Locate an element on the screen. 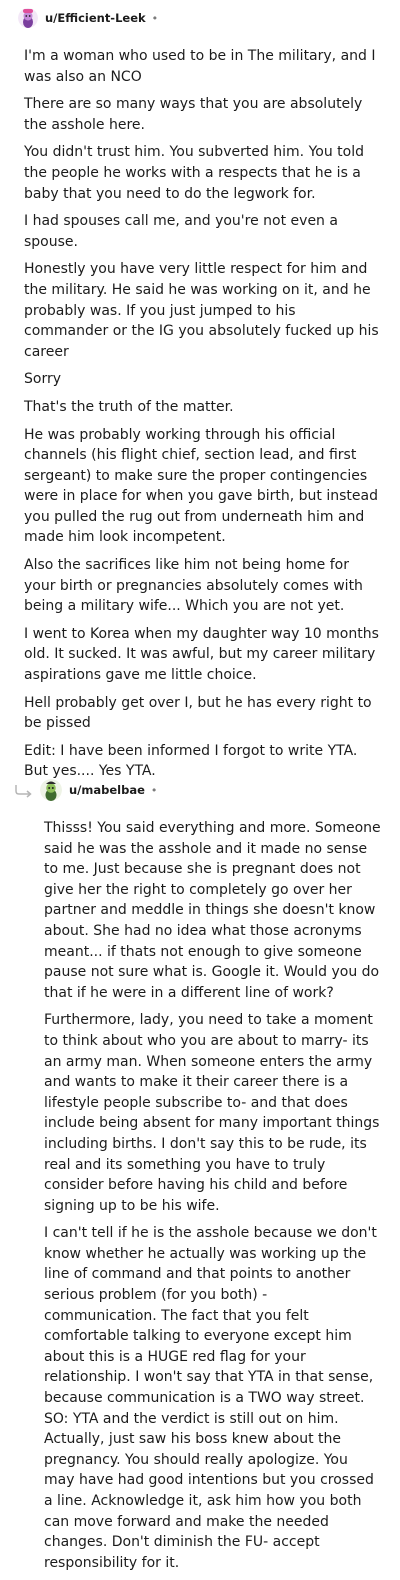 This screenshot has height=1580, width=400. purple-snoo-avatar-icon is located at coordinates (28, 18).